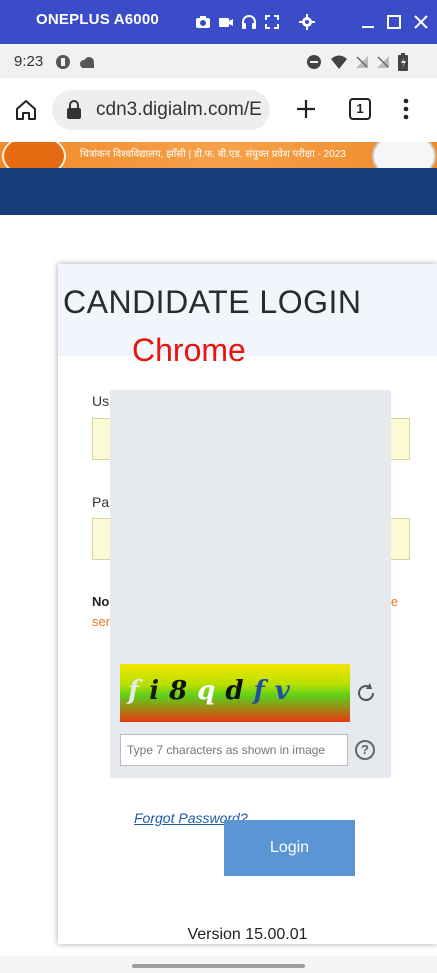  What do you see at coordinates (404, 155) in the screenshot?
I see `emblem-logo` at bounding box center [404, 155].